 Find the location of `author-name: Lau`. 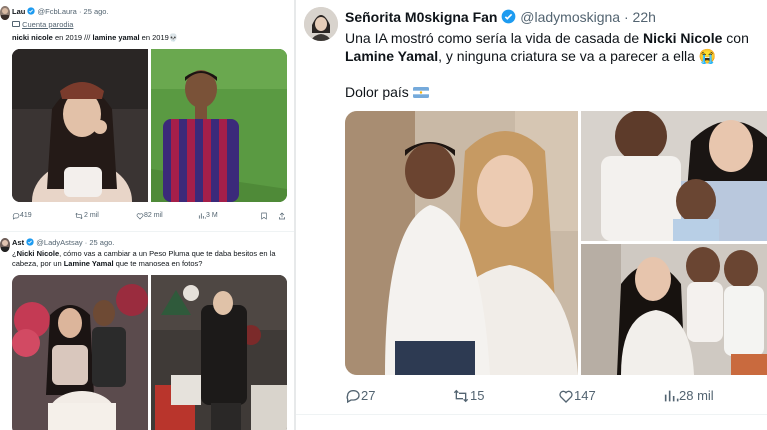

author-name: Lau is located at coordinates (18, 11).